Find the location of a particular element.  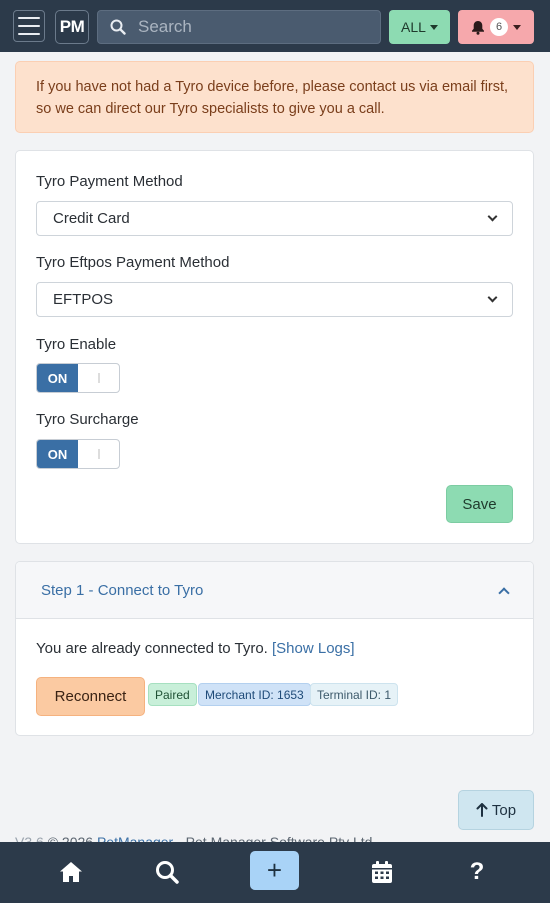

step-header: Step 1 - Connect to Tyro is located at coordinates (274, 590).